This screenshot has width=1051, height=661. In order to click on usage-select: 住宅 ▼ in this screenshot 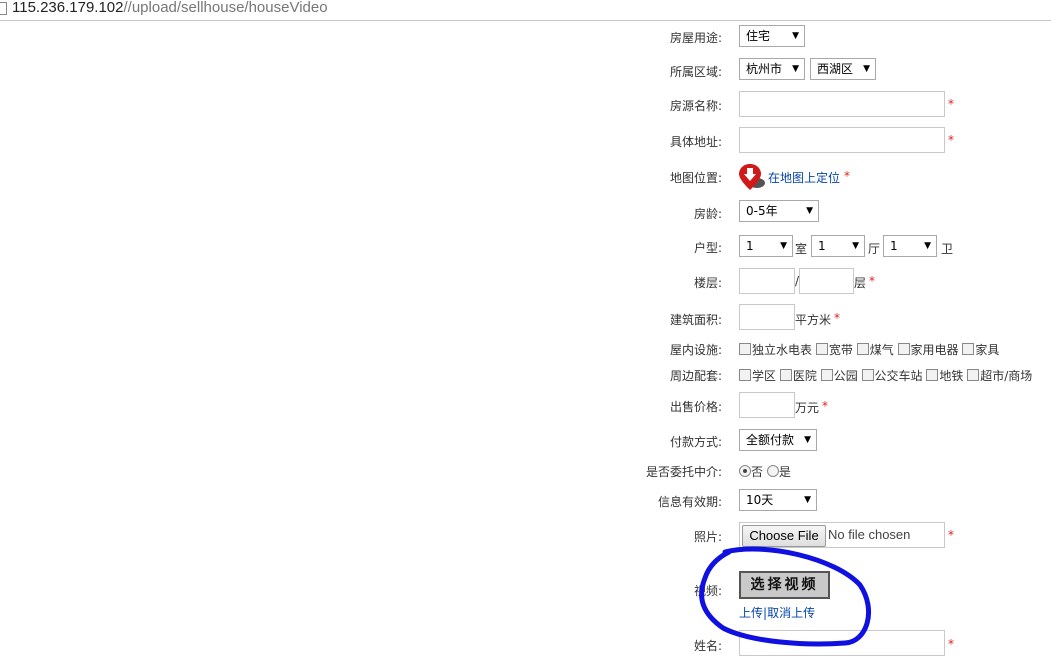, I will do `click(772, 36)`.